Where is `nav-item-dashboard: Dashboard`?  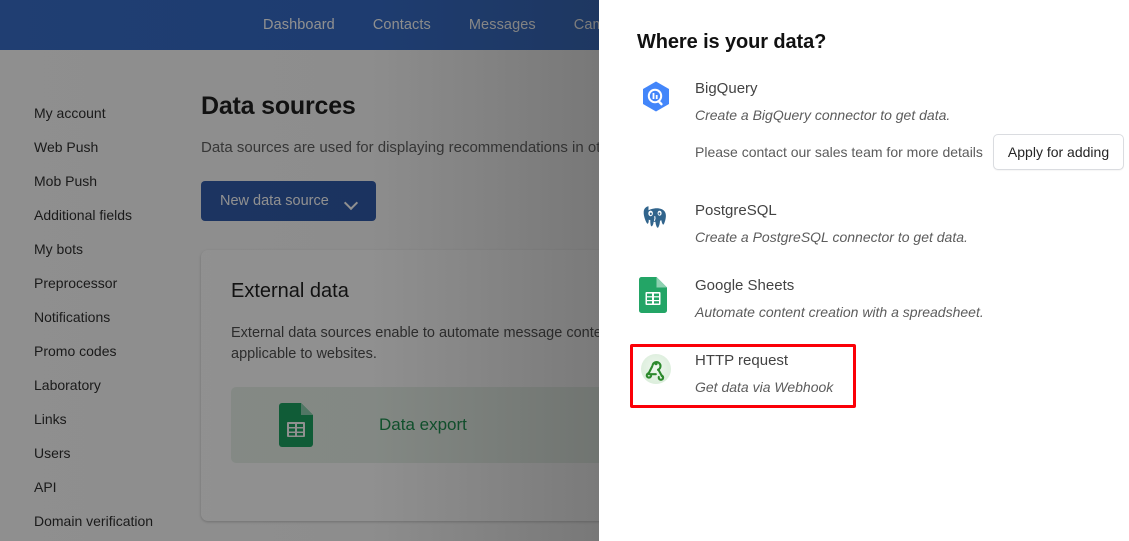
nav-item-dashboard: Dashboard is located at coordinates (299, 25).